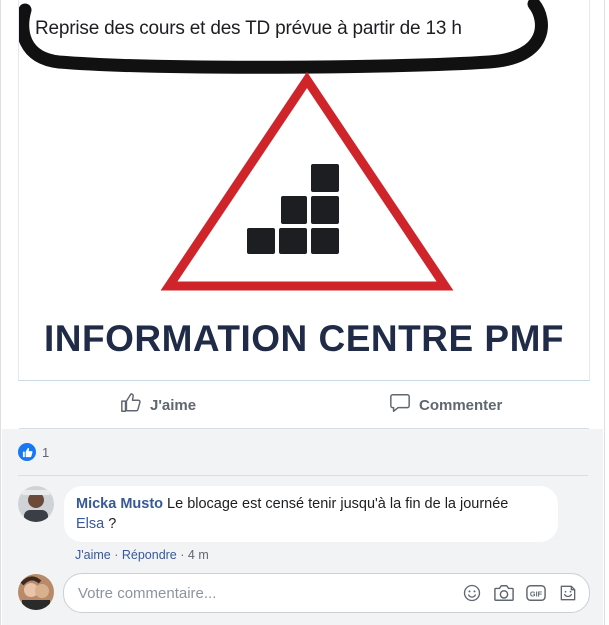 Image resolution: width=609 pixels, height=625 pixels. What do you see at coordinates (303, 475) in the screenshot?
I see `divider` at bounding box center [303, 475].